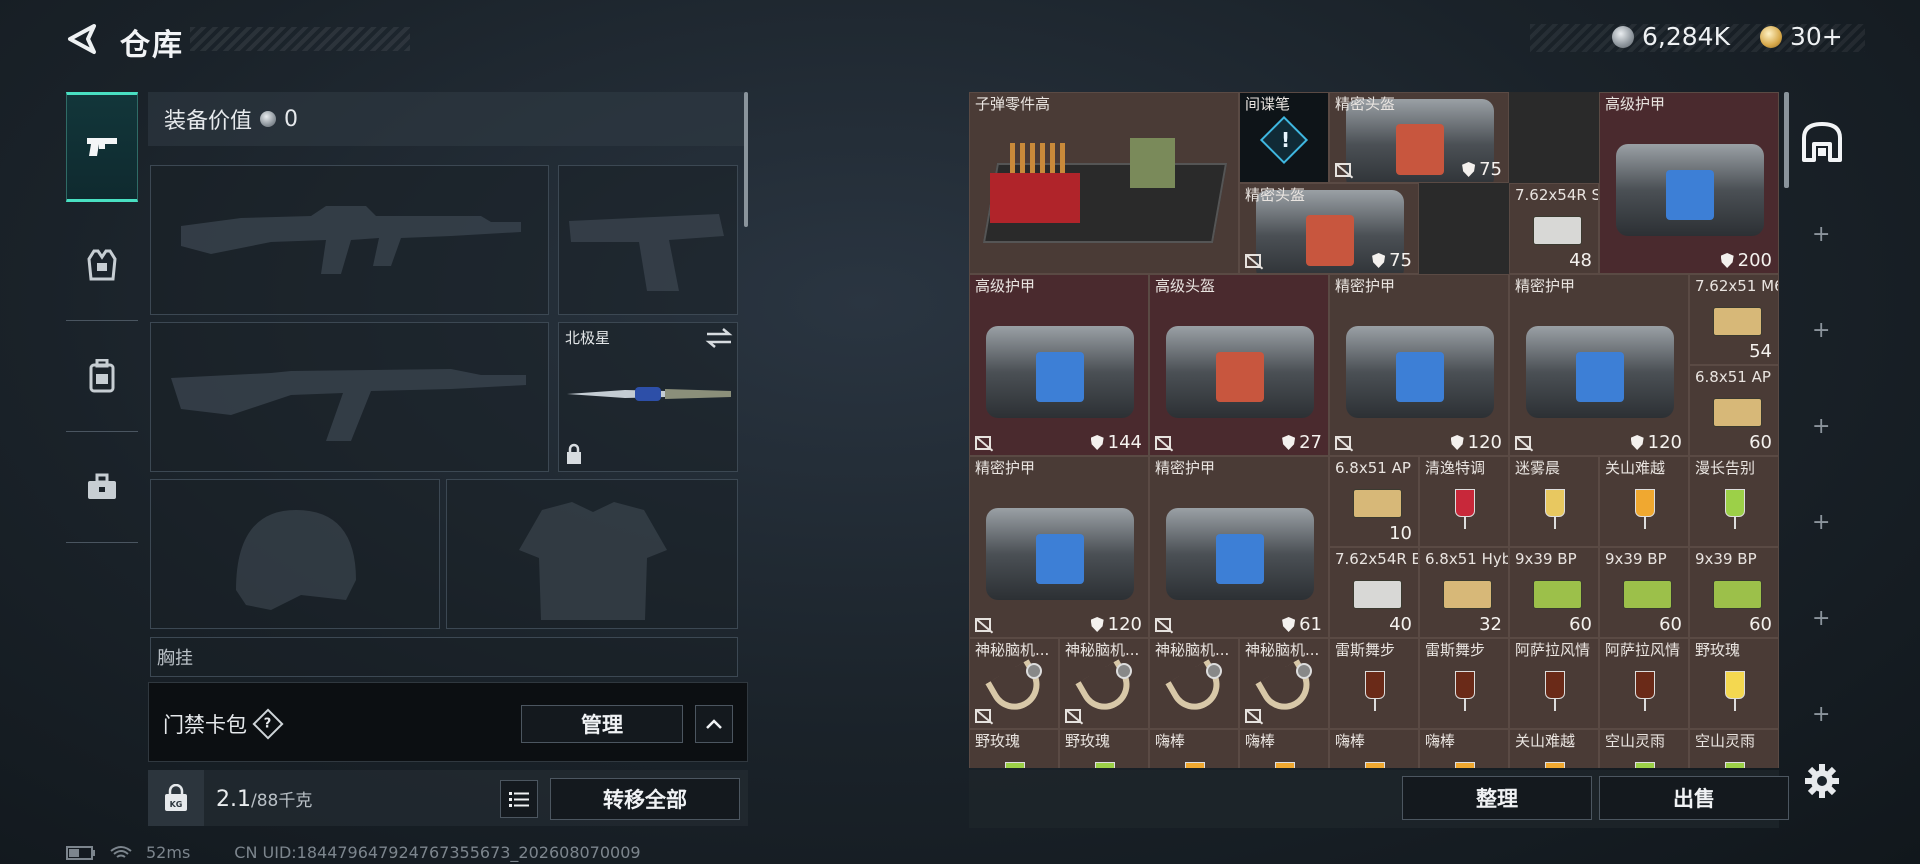  I want to click on tab-toolbox, so click(102, 487).